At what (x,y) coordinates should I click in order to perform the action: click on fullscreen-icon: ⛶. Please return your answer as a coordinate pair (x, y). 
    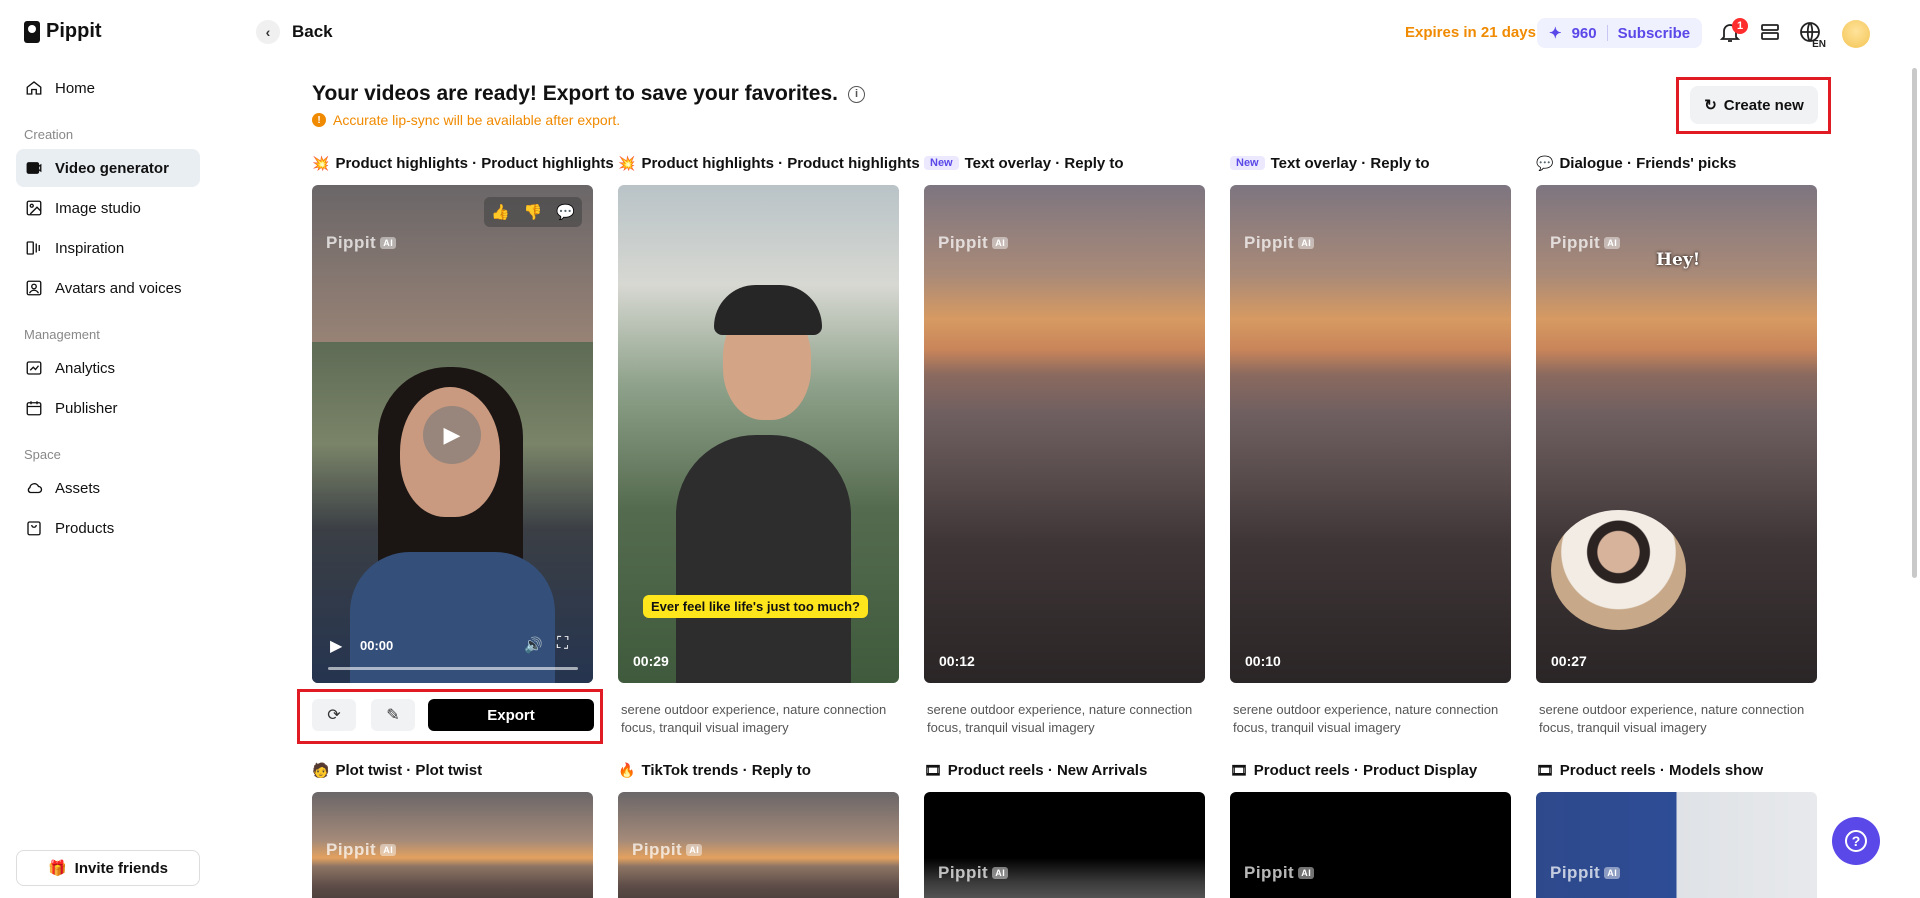
    Looking at the image, I should click on (562, 644).